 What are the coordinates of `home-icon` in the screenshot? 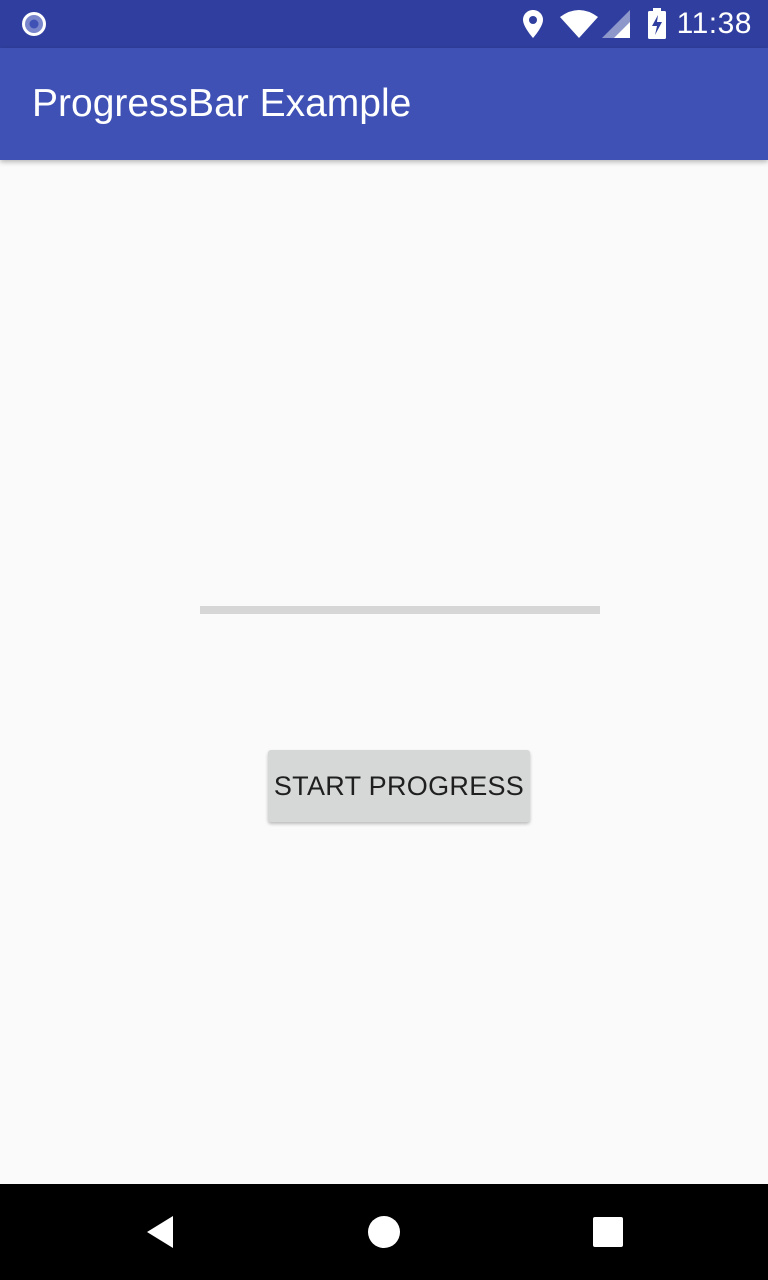 It's located at (384, 1232).